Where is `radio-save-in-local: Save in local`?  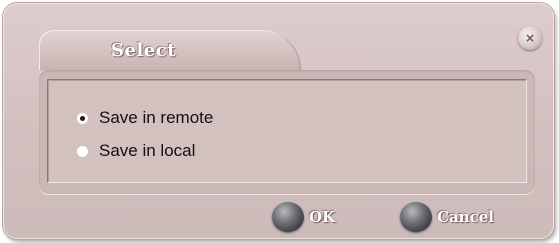
radio-save-in-local: Save in local is located at coordinates (136, 151).